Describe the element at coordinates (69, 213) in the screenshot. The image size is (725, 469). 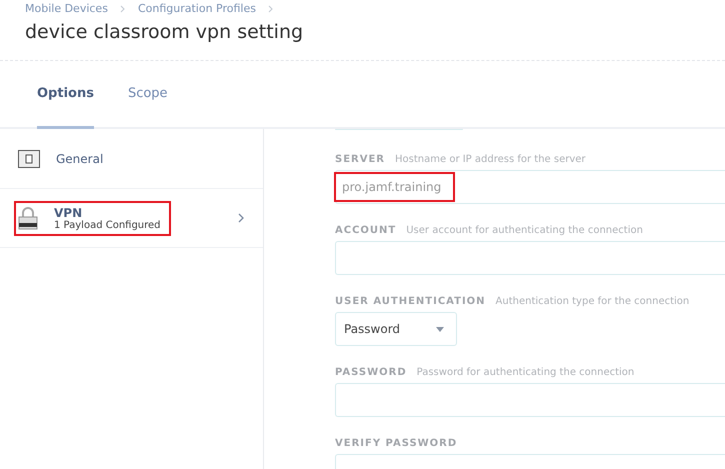
I see `item-title: VPN` at that location.